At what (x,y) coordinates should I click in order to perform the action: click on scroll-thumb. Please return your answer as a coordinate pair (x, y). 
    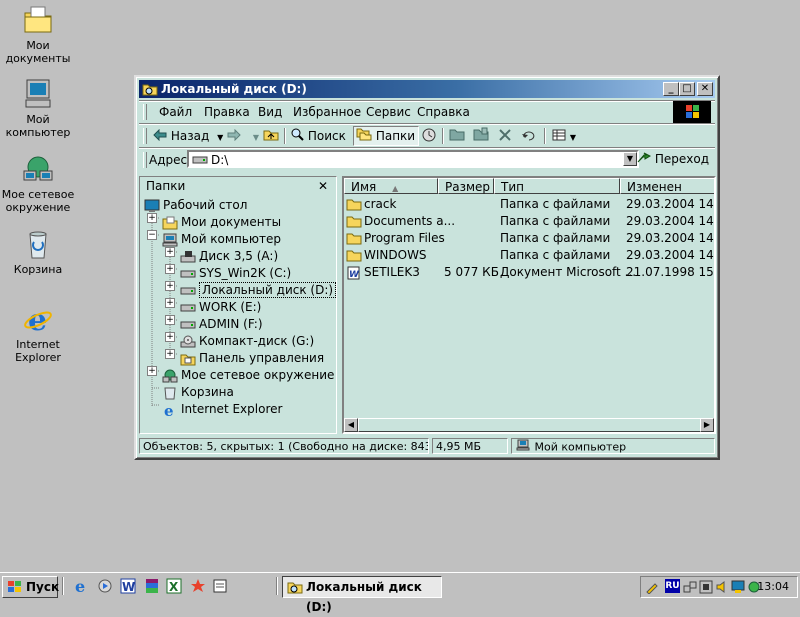
    Looking at the image, I should click on (530, 425).